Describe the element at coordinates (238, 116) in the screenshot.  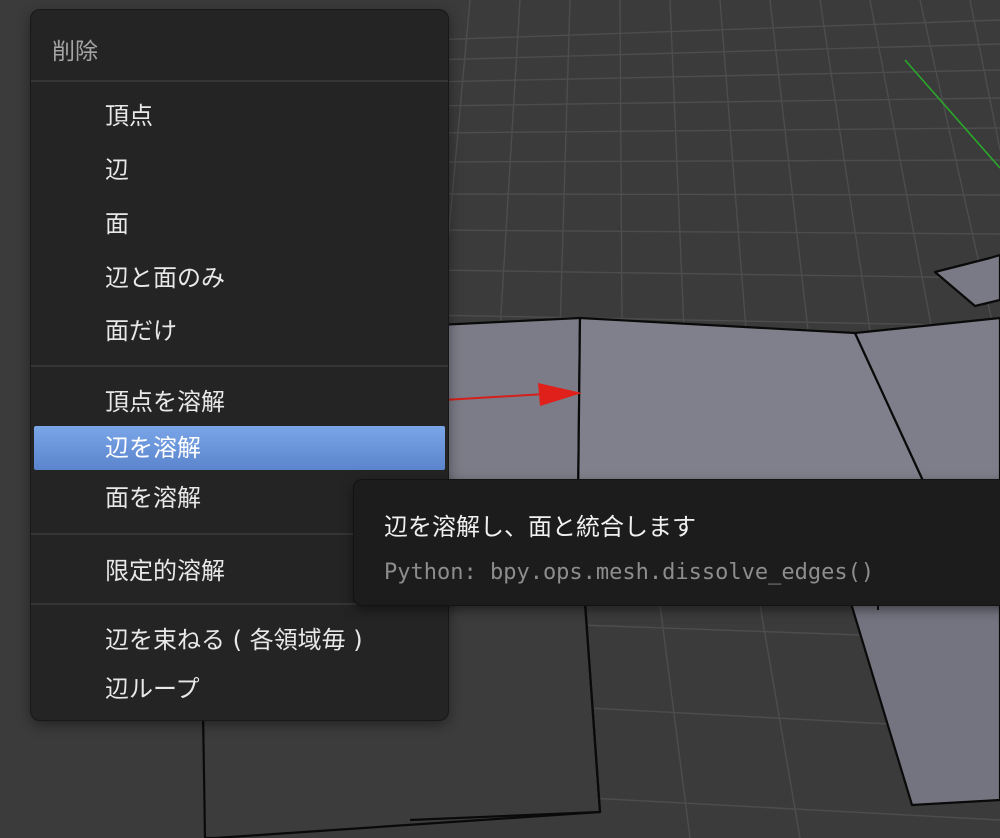
I see `menu-item-vertices: 頂点` at that location.